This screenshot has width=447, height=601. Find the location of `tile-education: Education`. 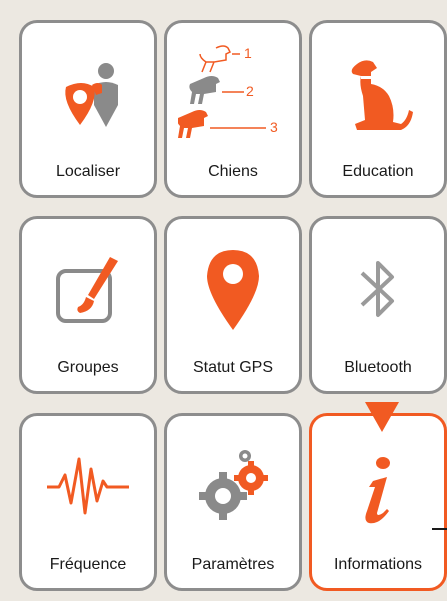

tile-education: Education is located at coordinates (378, 109).